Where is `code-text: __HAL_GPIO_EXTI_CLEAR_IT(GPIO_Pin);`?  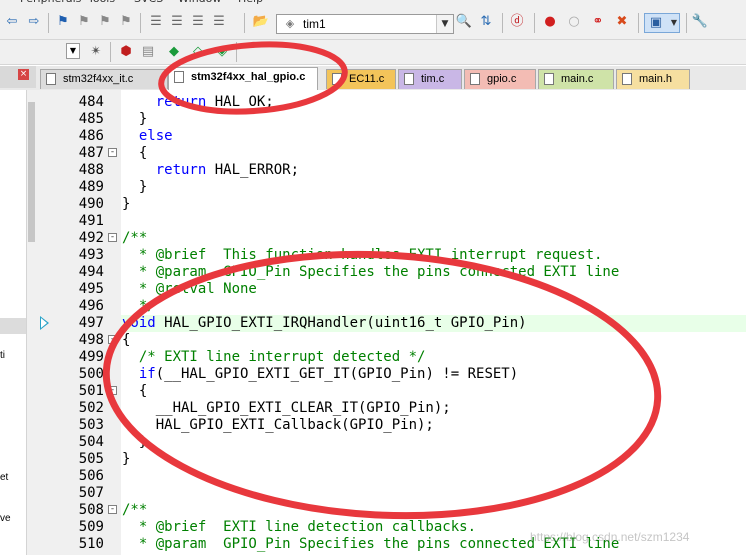
code-text: __HAL_GPIO_EXTI_CLEAR_IT(GPIO_Pin); is located at coordinates (286, 408).